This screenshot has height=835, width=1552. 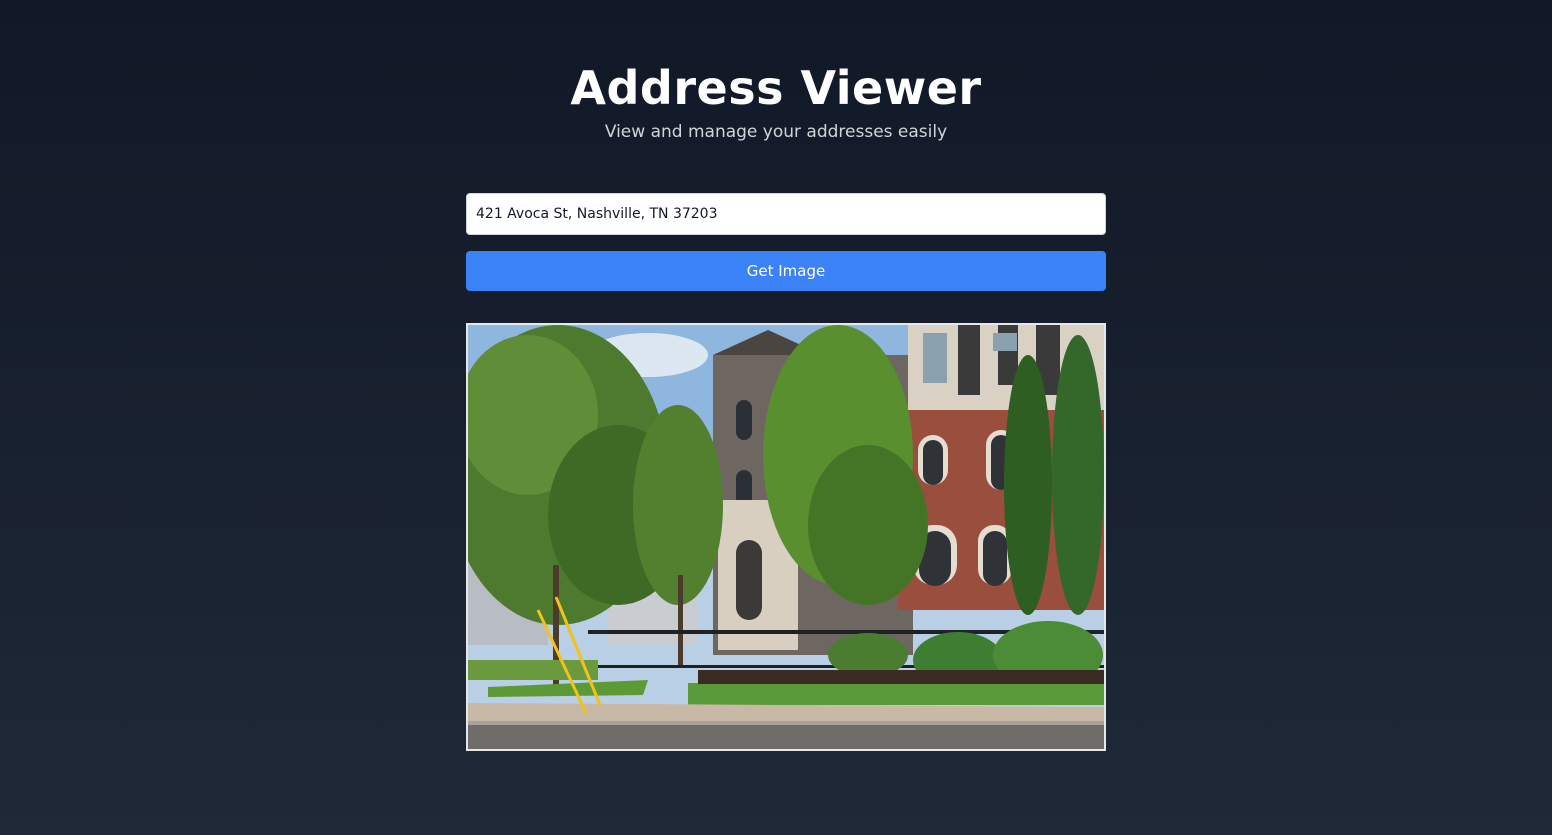 I want to click on page-subtitle: View and manage your addresses easily, so click(x=776, y=132).